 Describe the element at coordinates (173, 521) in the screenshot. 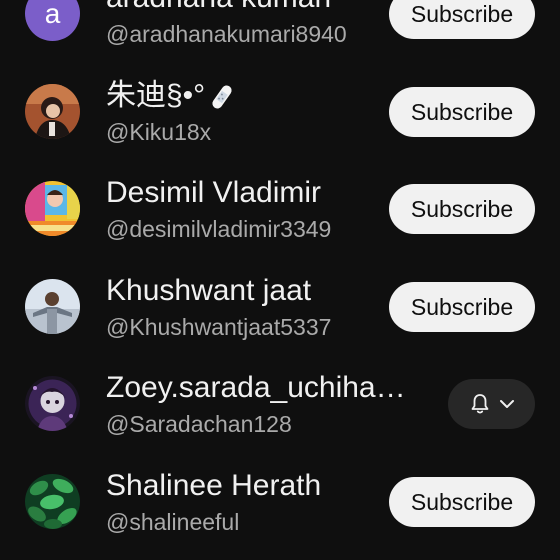

I see `channel-handle: @shalineeful` at that location.